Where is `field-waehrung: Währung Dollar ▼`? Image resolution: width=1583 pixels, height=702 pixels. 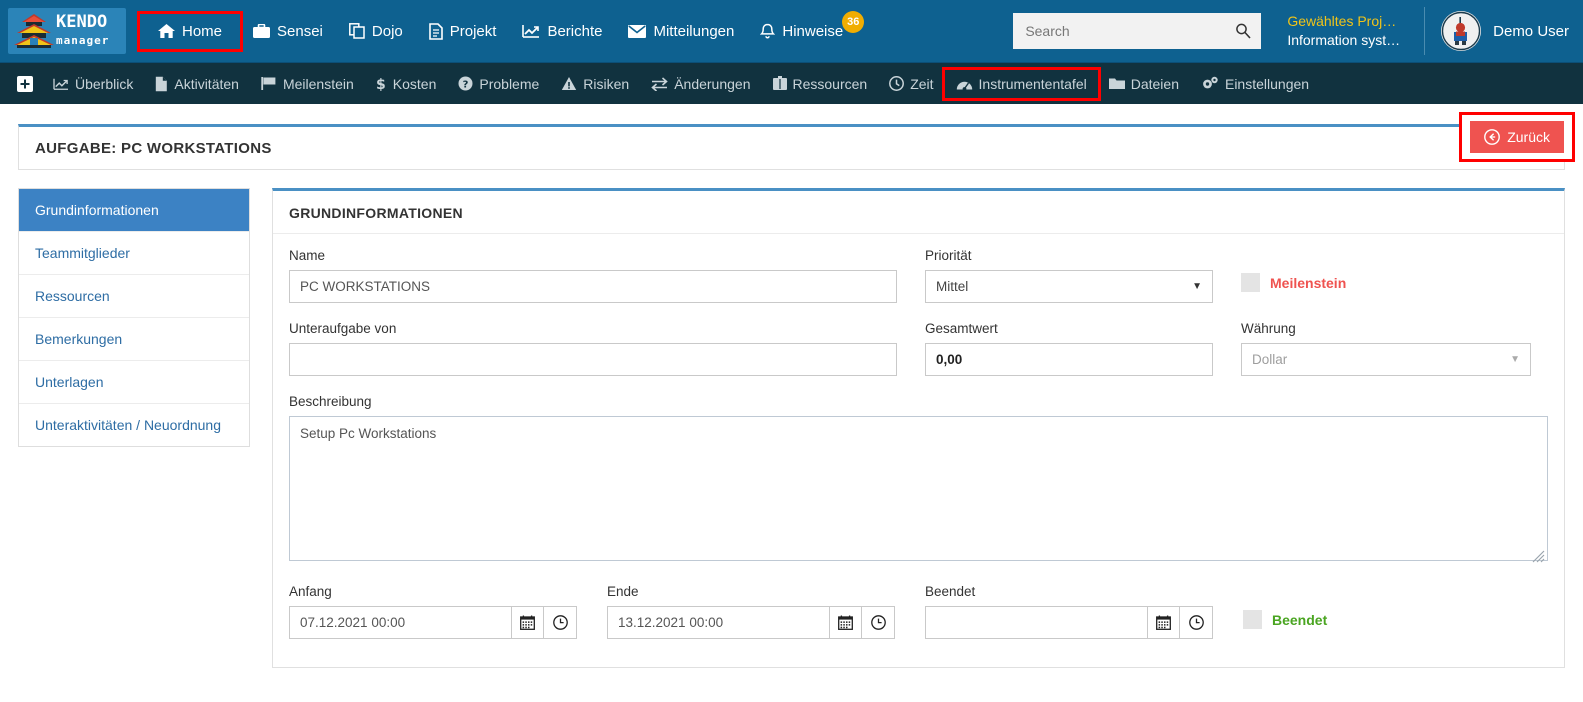 field-waehrung: Währung Dollar ▼ is located at coordinates (1386, 348).